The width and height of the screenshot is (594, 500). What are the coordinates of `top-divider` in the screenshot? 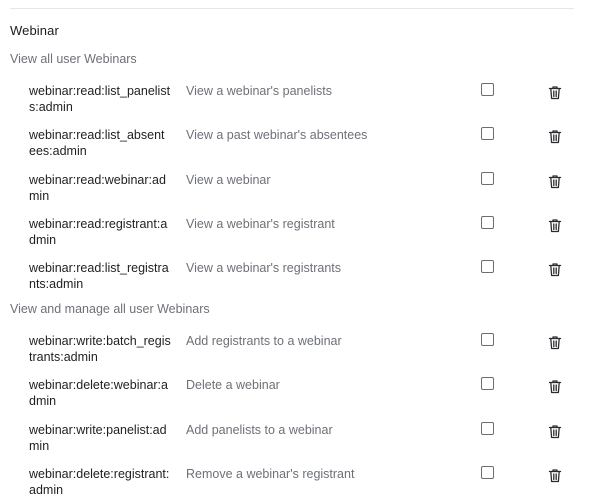 It's located at (292, 8).